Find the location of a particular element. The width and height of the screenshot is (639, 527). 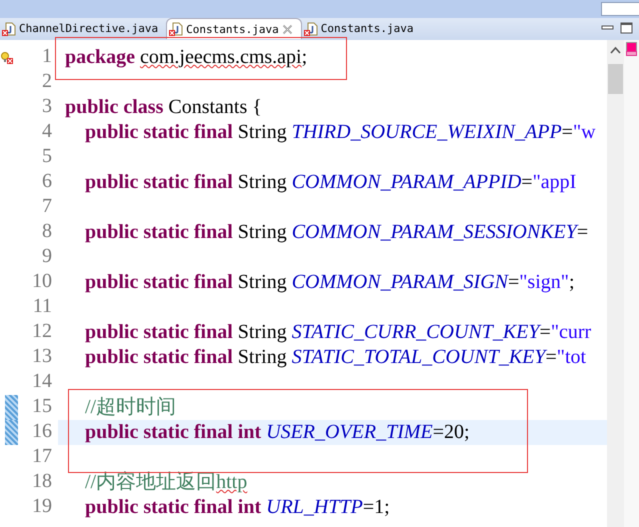

code-line: package com.jeecms.cms.api; is located at coordinates (186, 57).